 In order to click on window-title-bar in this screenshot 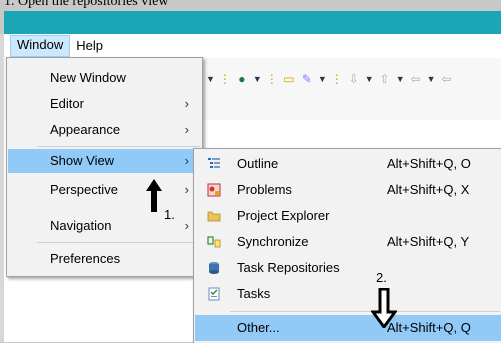, I will do `click(252, 22)`.